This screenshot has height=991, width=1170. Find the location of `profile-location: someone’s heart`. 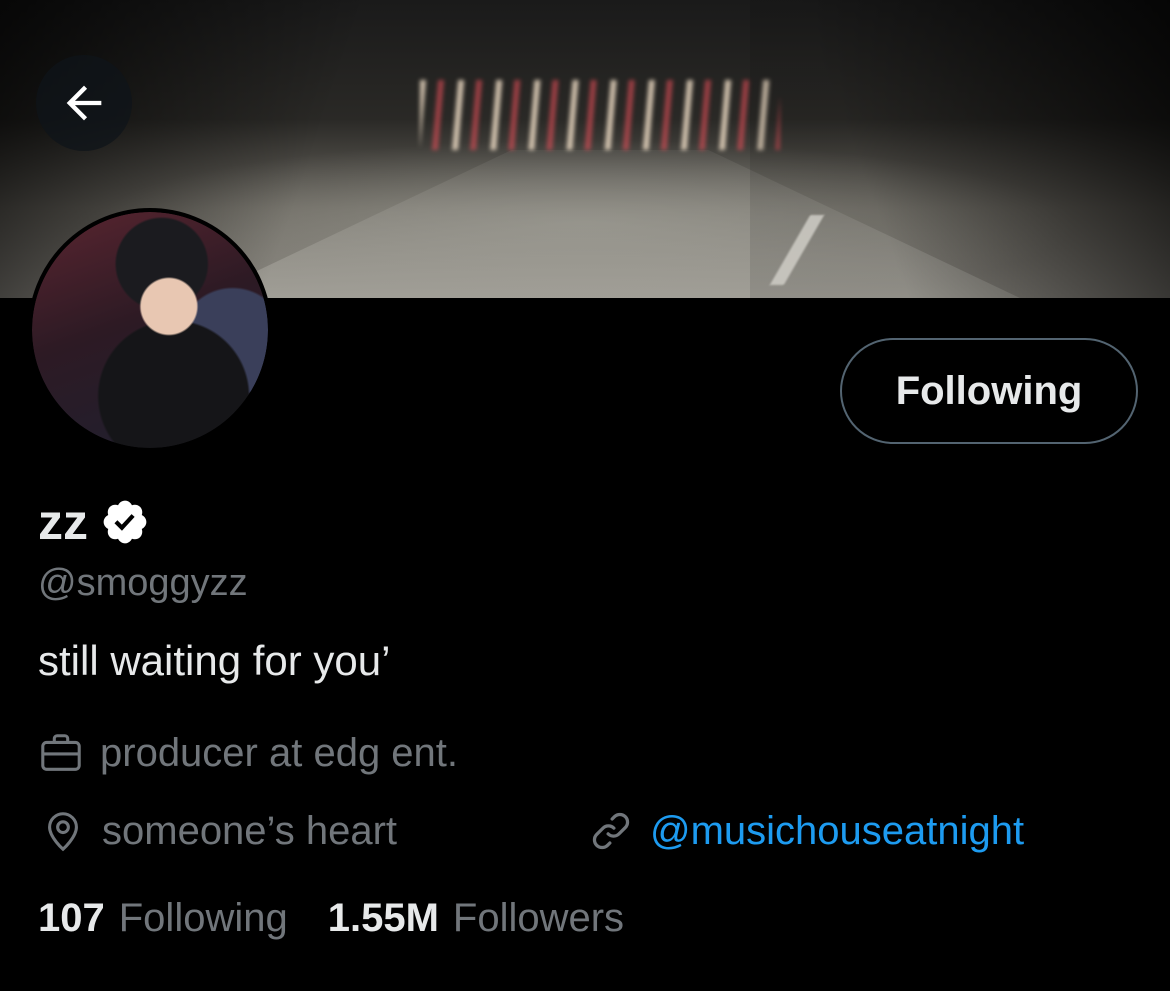

profile-location: someone’s heart is located at coordinates (217, 831).